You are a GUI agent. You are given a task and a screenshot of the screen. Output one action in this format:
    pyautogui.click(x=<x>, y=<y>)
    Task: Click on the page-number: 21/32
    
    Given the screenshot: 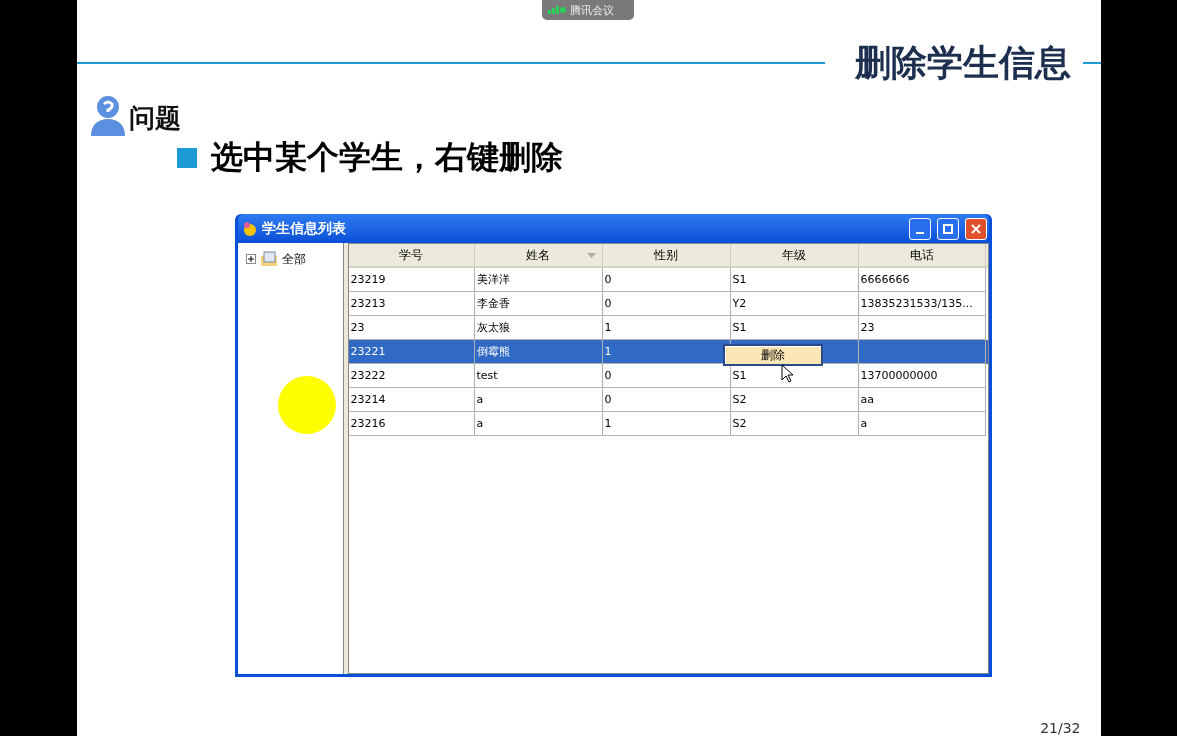 What is the action you would take?
    pyautogui.click(x=1060, y=728)
    